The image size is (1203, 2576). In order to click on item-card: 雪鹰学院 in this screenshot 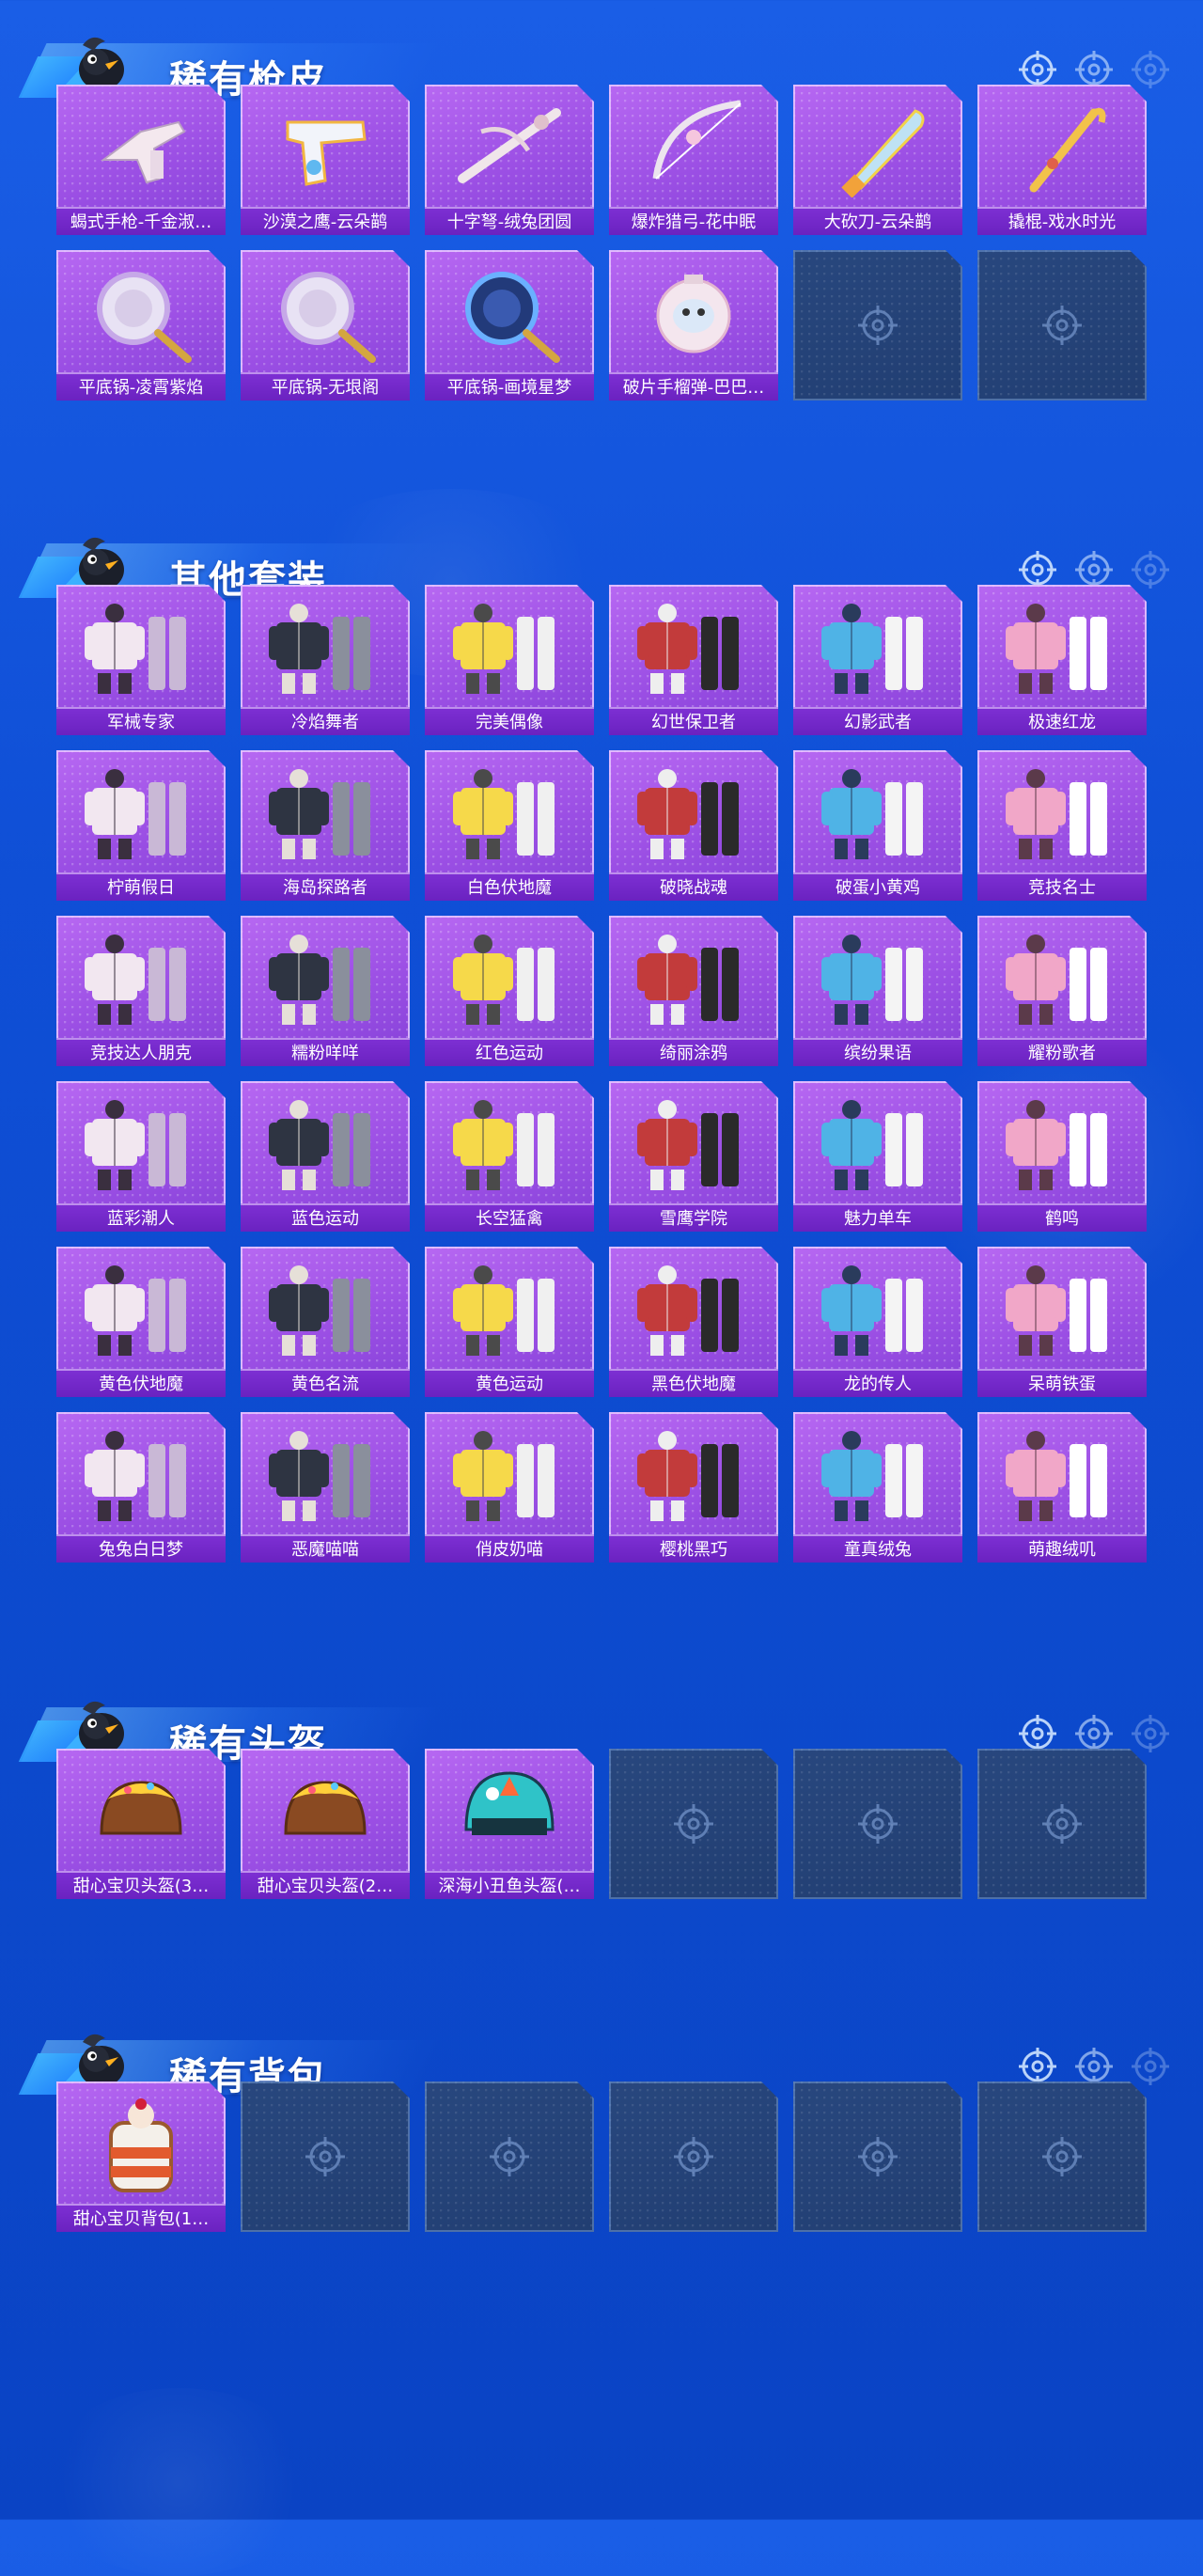, I will do `click(693, 1157)`.